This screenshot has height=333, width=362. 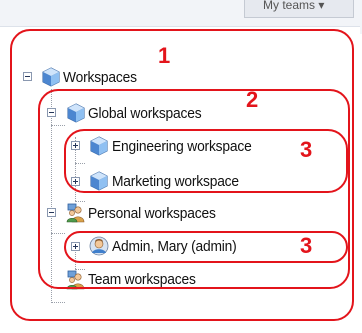 I want to click on annotation-number-2: 2, so click(x=252, y=99).